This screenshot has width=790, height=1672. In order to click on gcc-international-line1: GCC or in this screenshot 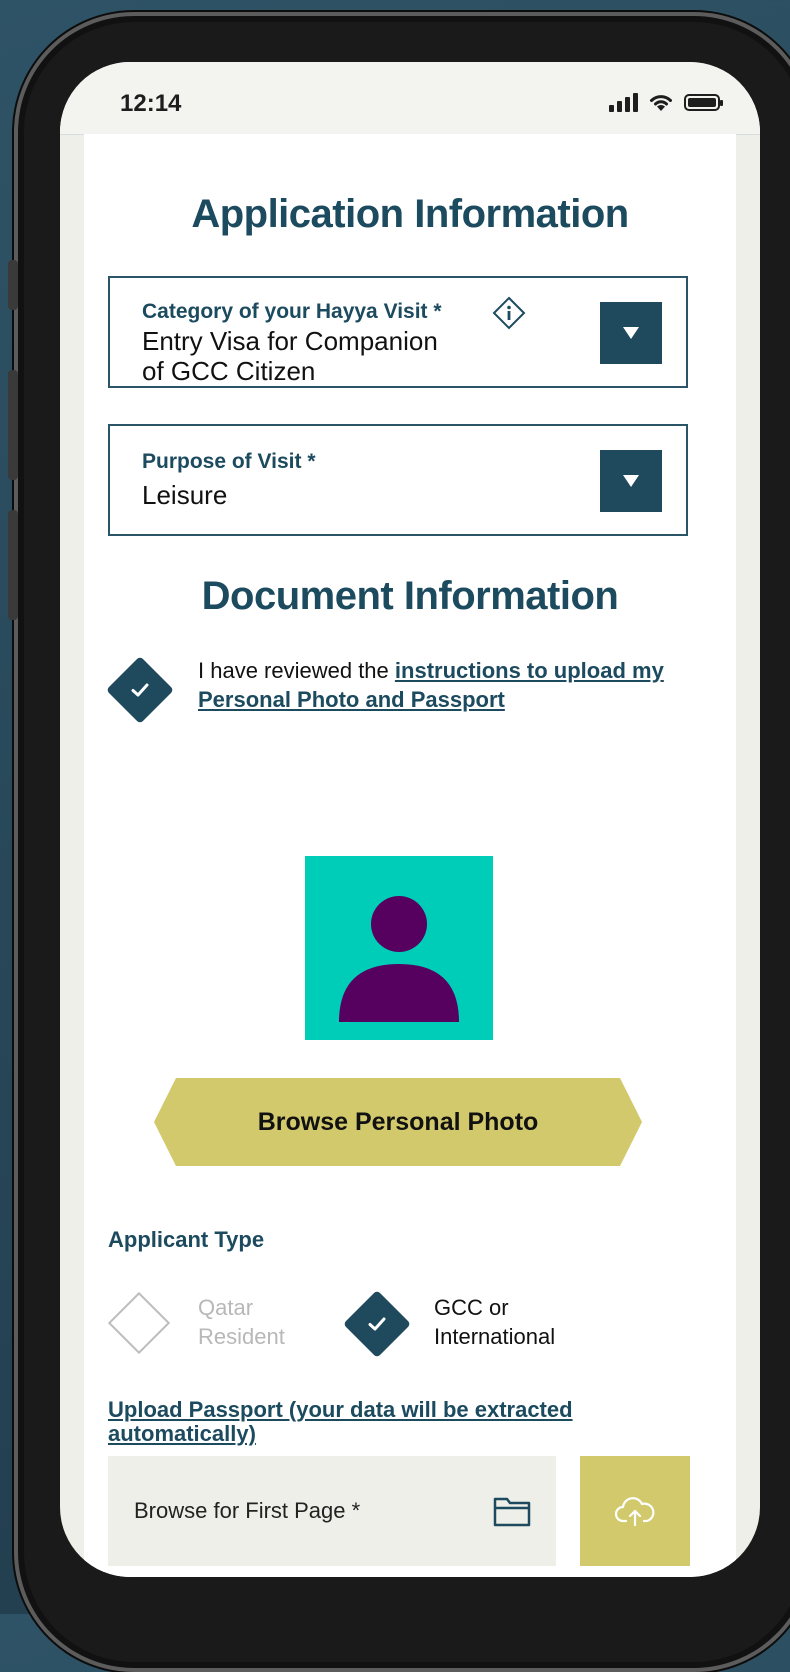, I will do `click(471, 1307)`.